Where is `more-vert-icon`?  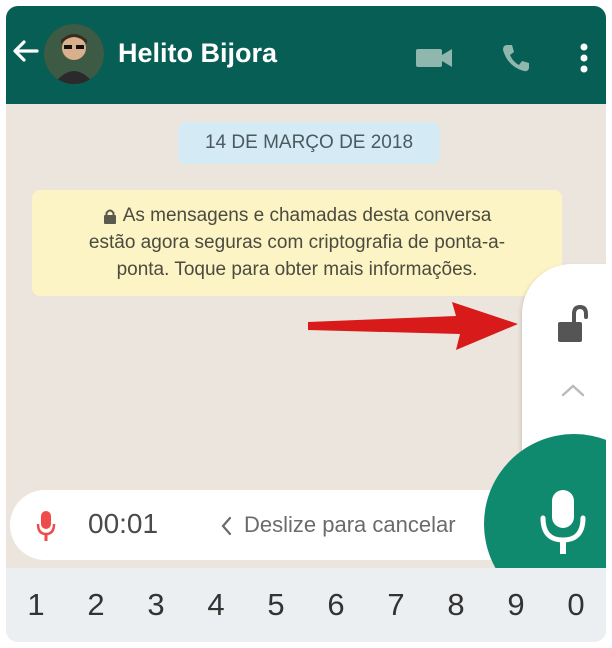 more-vert-icon is located at coordinates (584, 58).